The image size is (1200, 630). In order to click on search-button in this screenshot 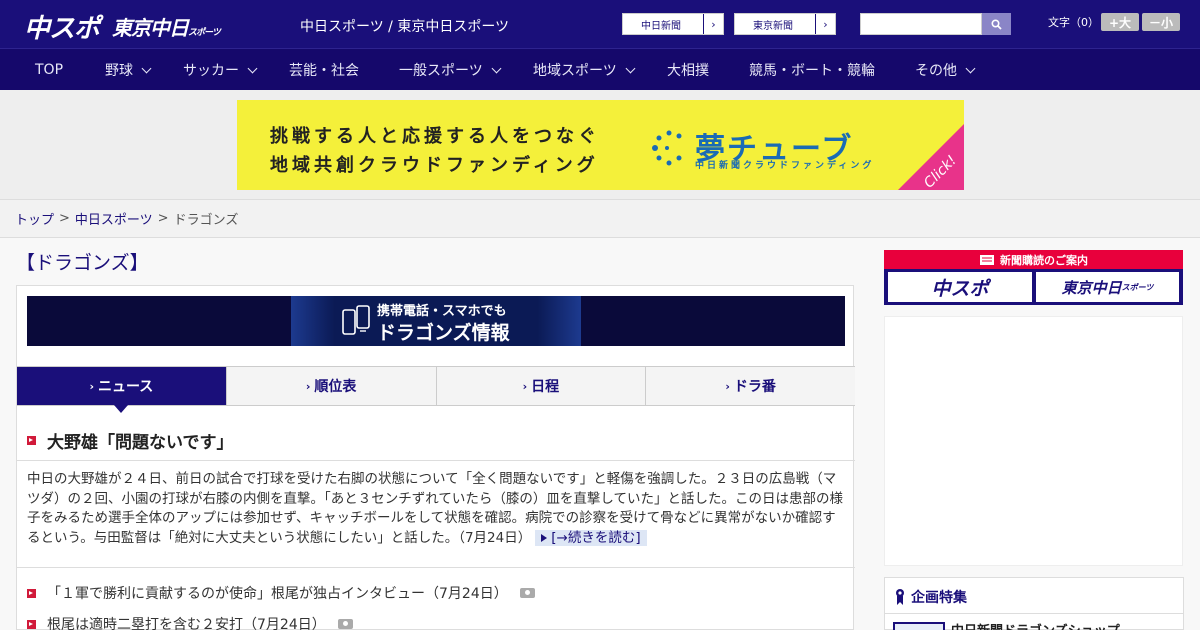, I will do `click(996, 24)`.